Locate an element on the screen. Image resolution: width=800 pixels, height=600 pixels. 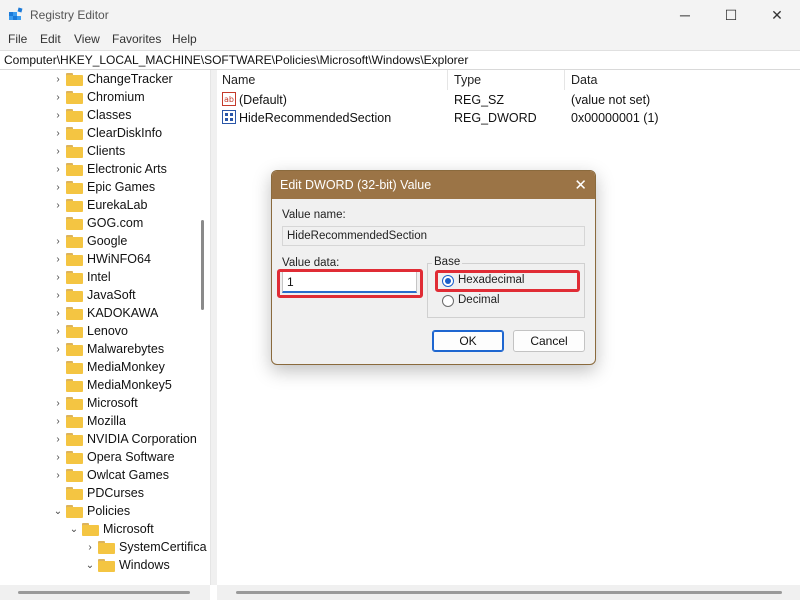
list-row-data: 0x00000001 (1) is located at coordinates (615, 118).